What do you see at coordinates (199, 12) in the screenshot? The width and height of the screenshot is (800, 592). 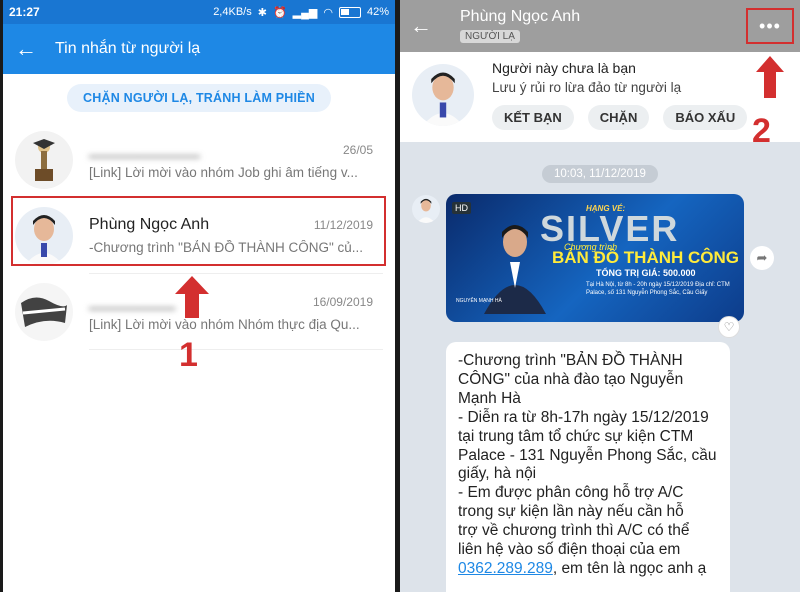 I see `status-bar: 21:27 2,4KB/s ✱ ⏰ ▂▄▆ ◠ 42%` at bounding box center [199, 12].